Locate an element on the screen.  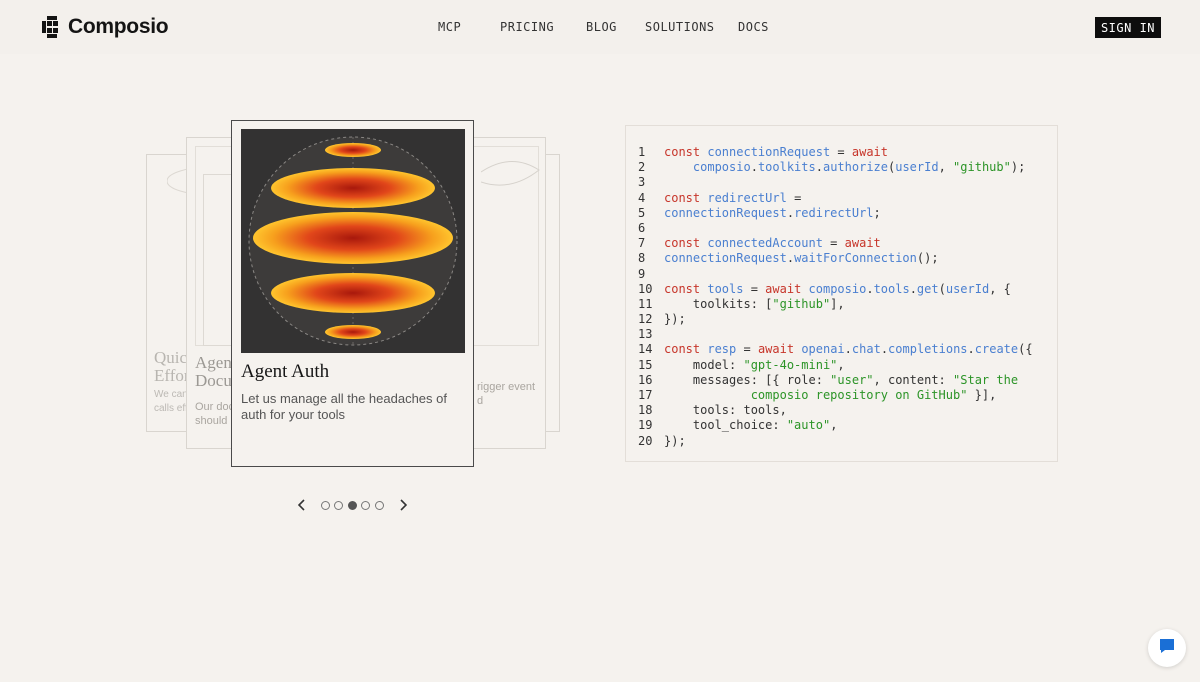
carousel-pager is located at coordinates (353, 505).